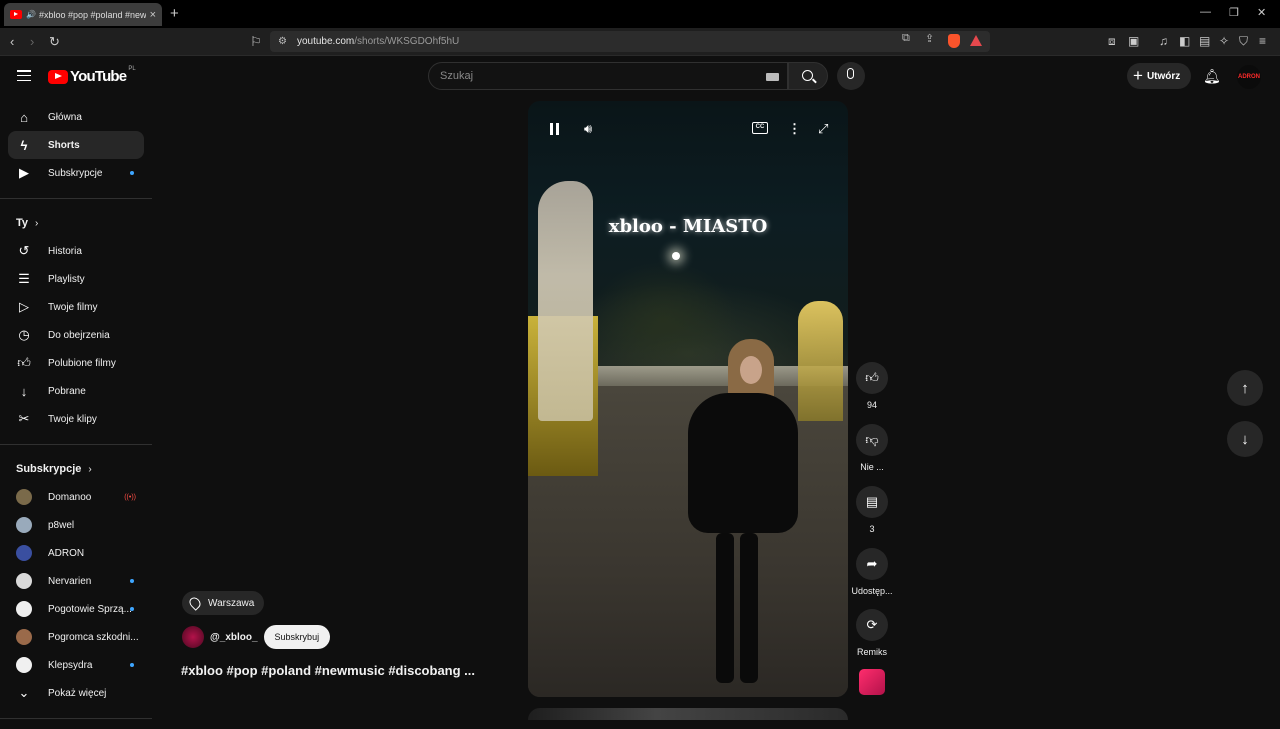 This screenshot has width=1280, height=729. Describe the element at coordinates (24, 117) in the screenshot. I see `home-icon: ⌂` at that location.